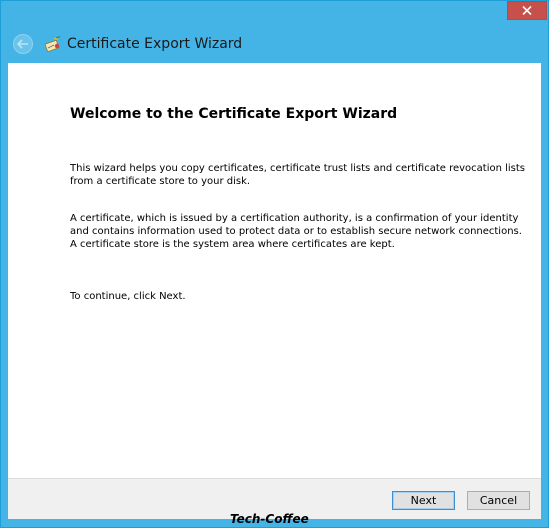 Image resolution: width=549 pixels, height=528 pixels. Describe the element at coordinates (498, 500) in the screenshot. I see `cancel-button: Cancel` at that location.